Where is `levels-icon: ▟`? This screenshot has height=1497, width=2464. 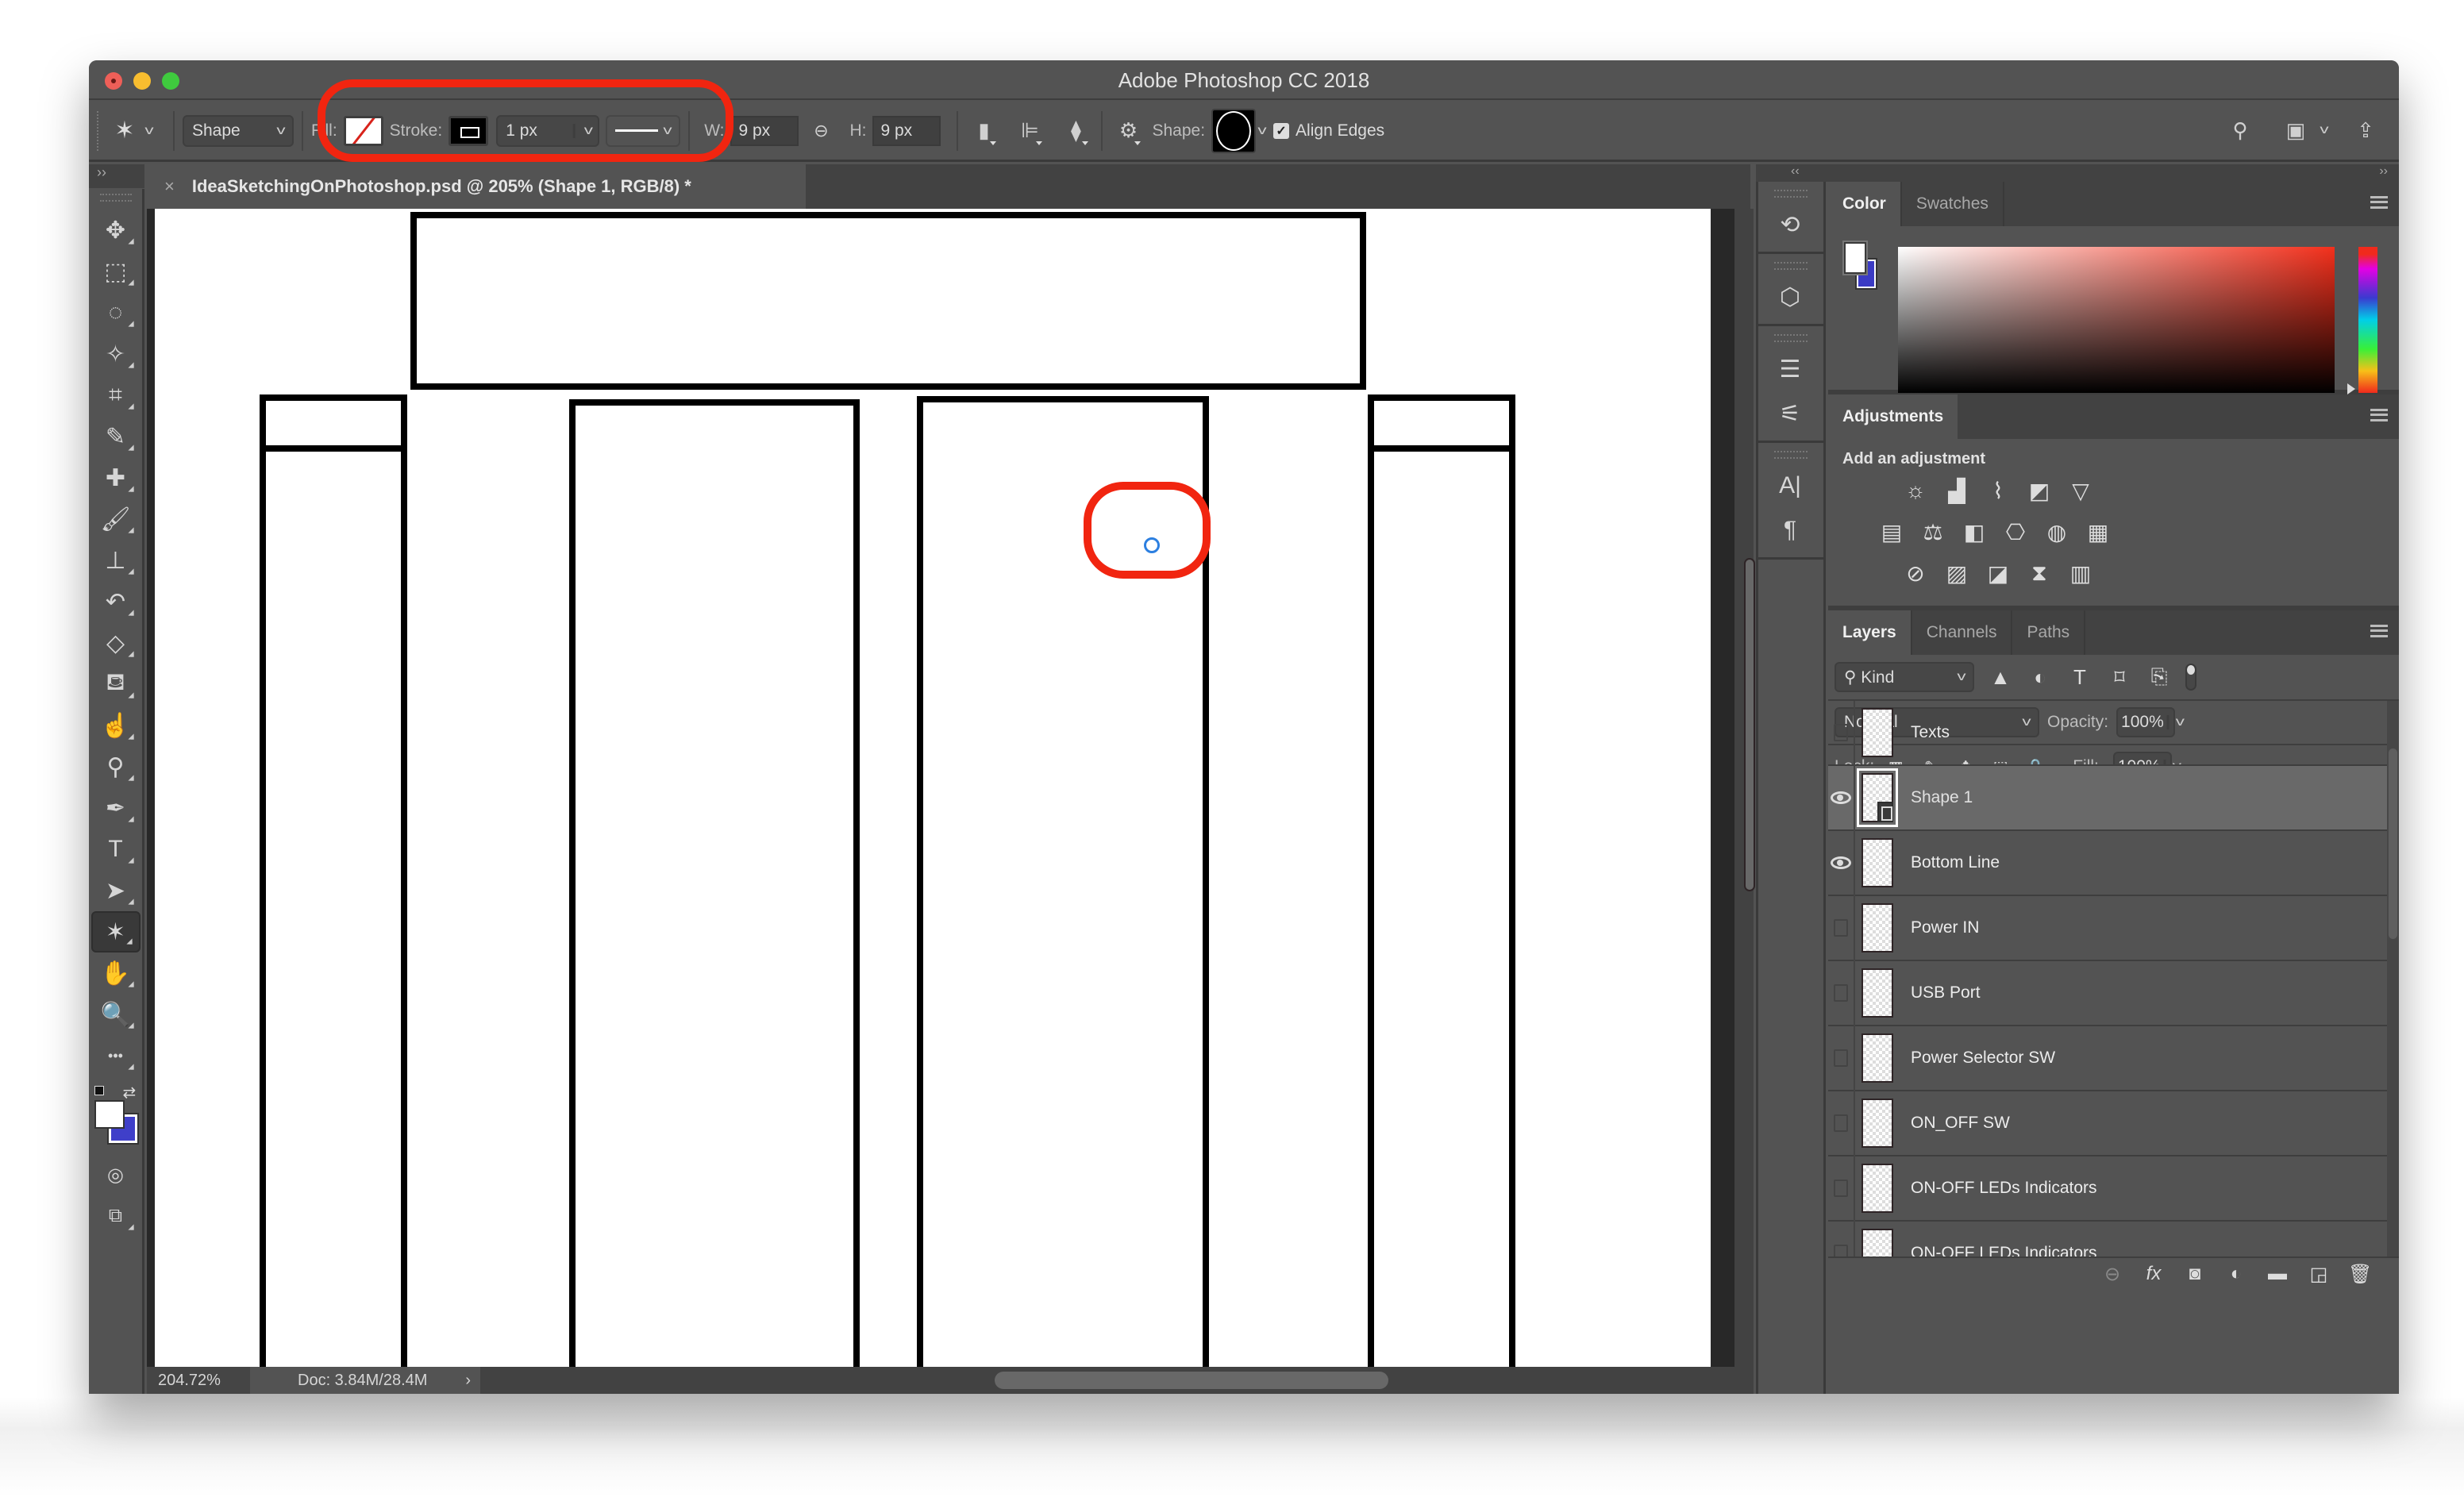 levels-icon: ▟ is located at coordinates (1957, 490).